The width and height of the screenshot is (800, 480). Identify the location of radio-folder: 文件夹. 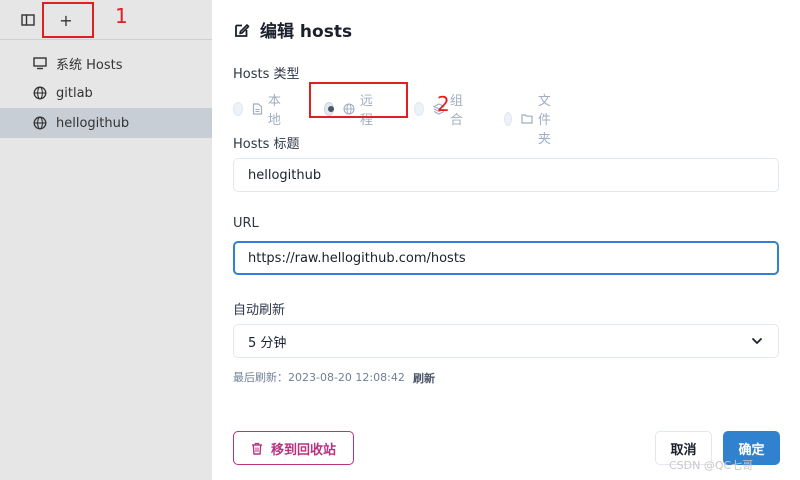
(530, 118).